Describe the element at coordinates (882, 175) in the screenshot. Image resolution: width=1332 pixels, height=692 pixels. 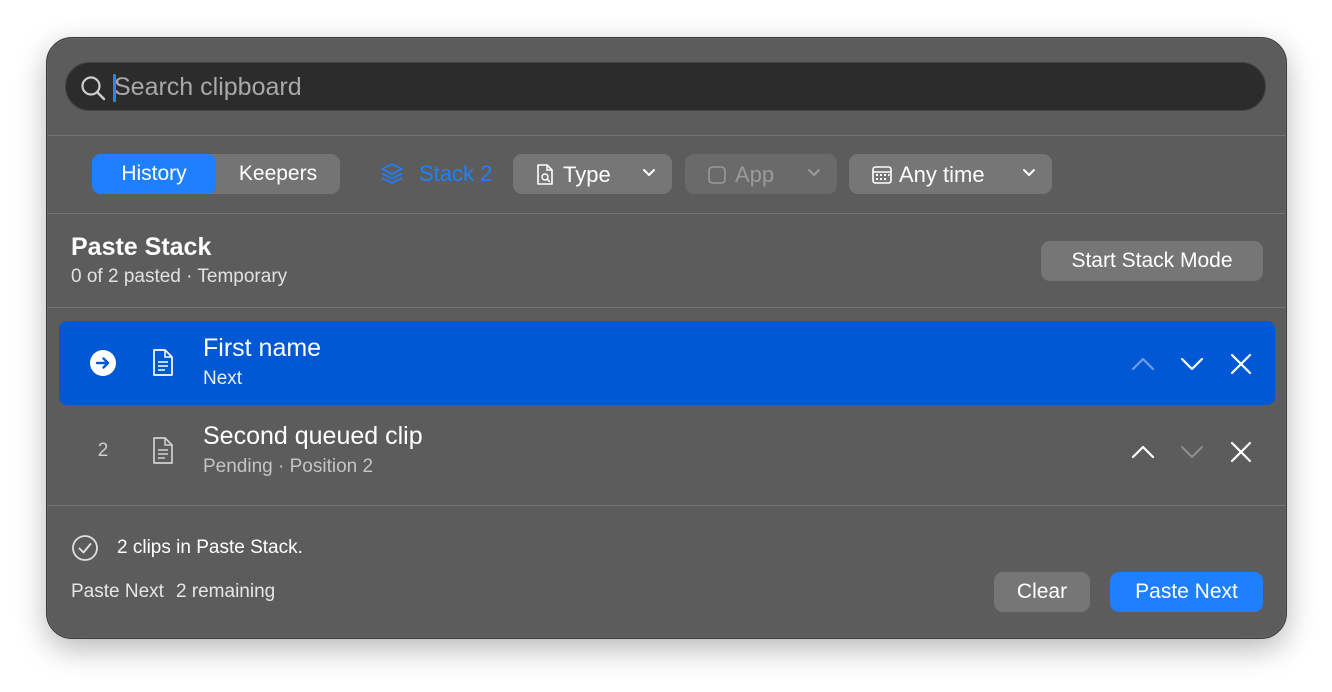
I see `calendar-icon` at that location.